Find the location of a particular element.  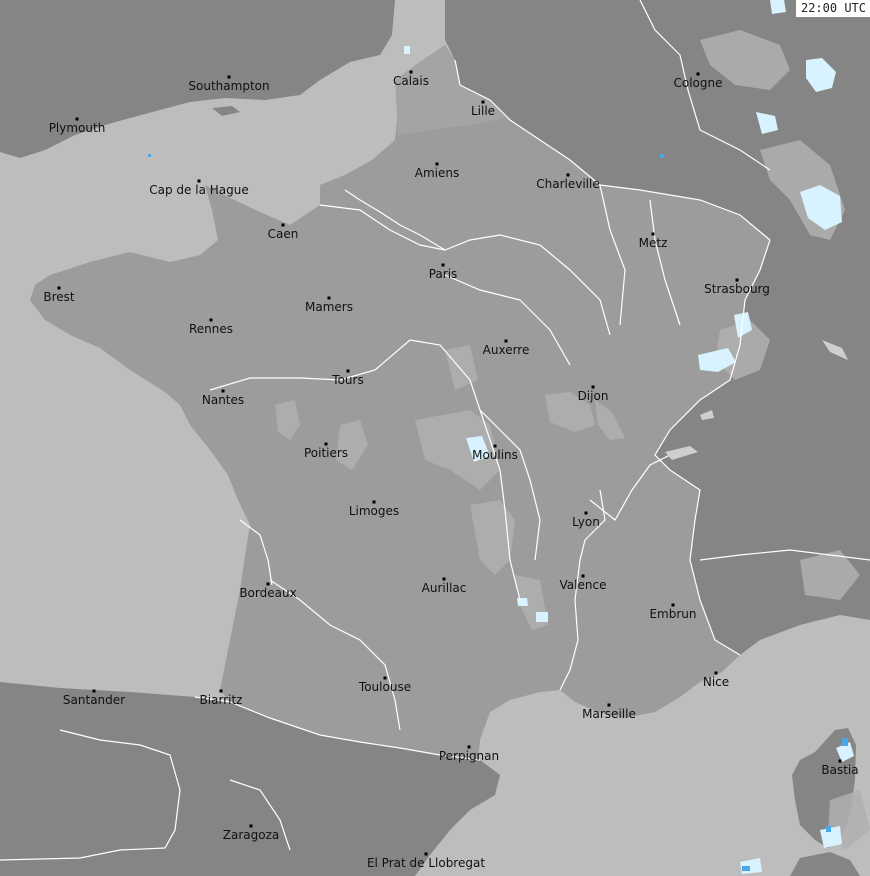

city-label: Cologne is located at coordinates (698, 83).